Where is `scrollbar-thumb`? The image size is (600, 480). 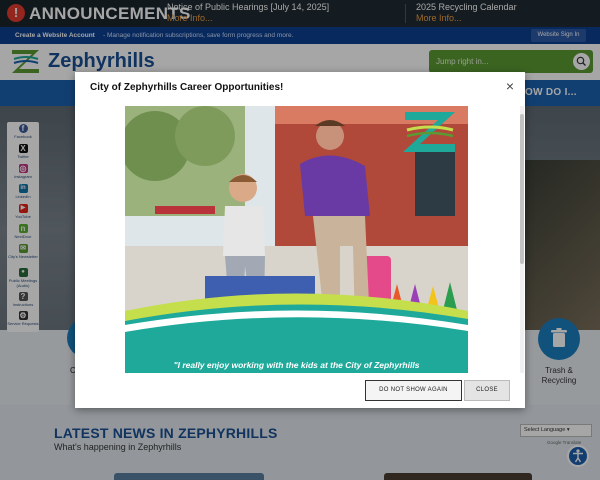
scrollbar-thumb is located at coordinates (522, 189).